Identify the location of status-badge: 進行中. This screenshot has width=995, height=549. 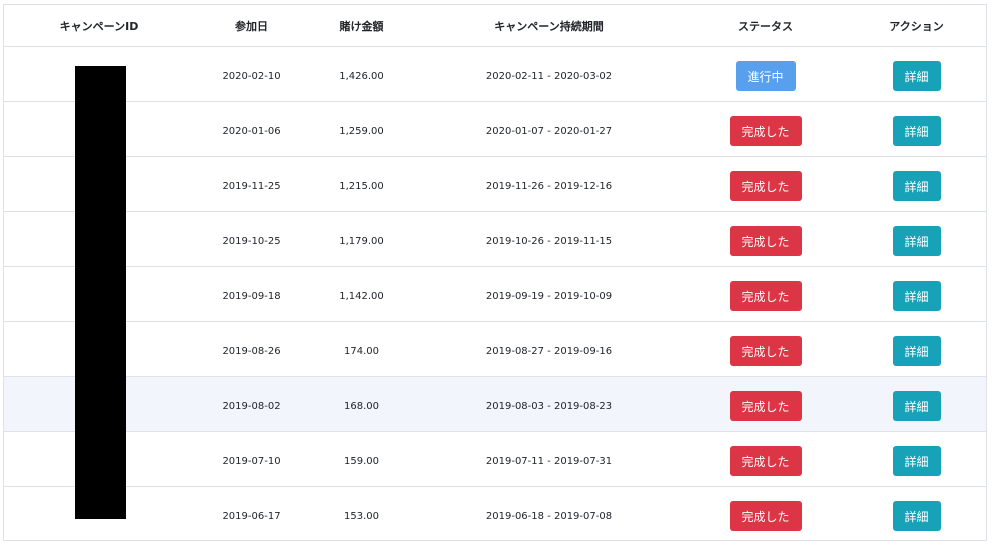
(765, 76).